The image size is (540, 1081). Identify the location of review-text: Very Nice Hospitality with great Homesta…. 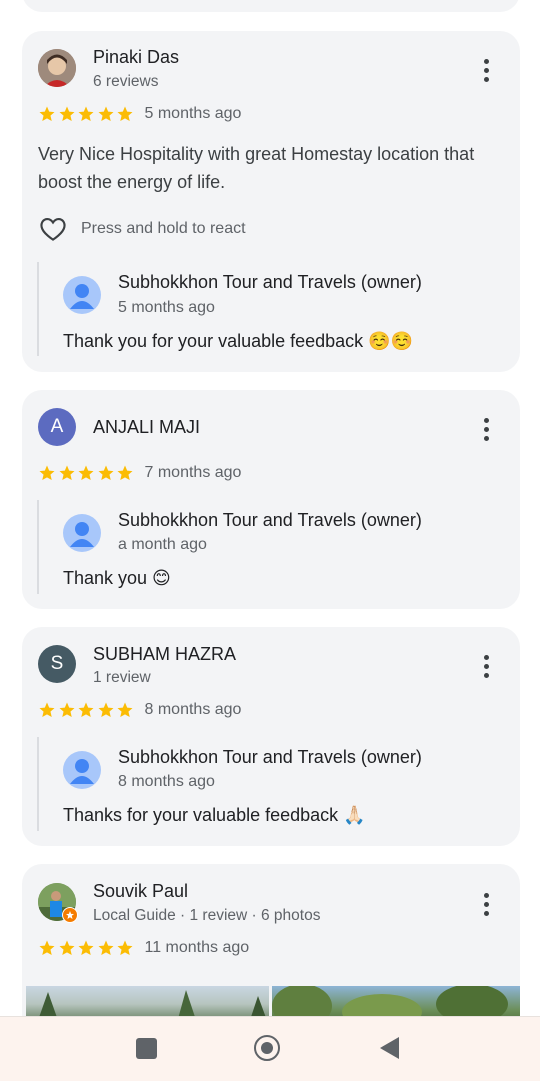
(256, 168).